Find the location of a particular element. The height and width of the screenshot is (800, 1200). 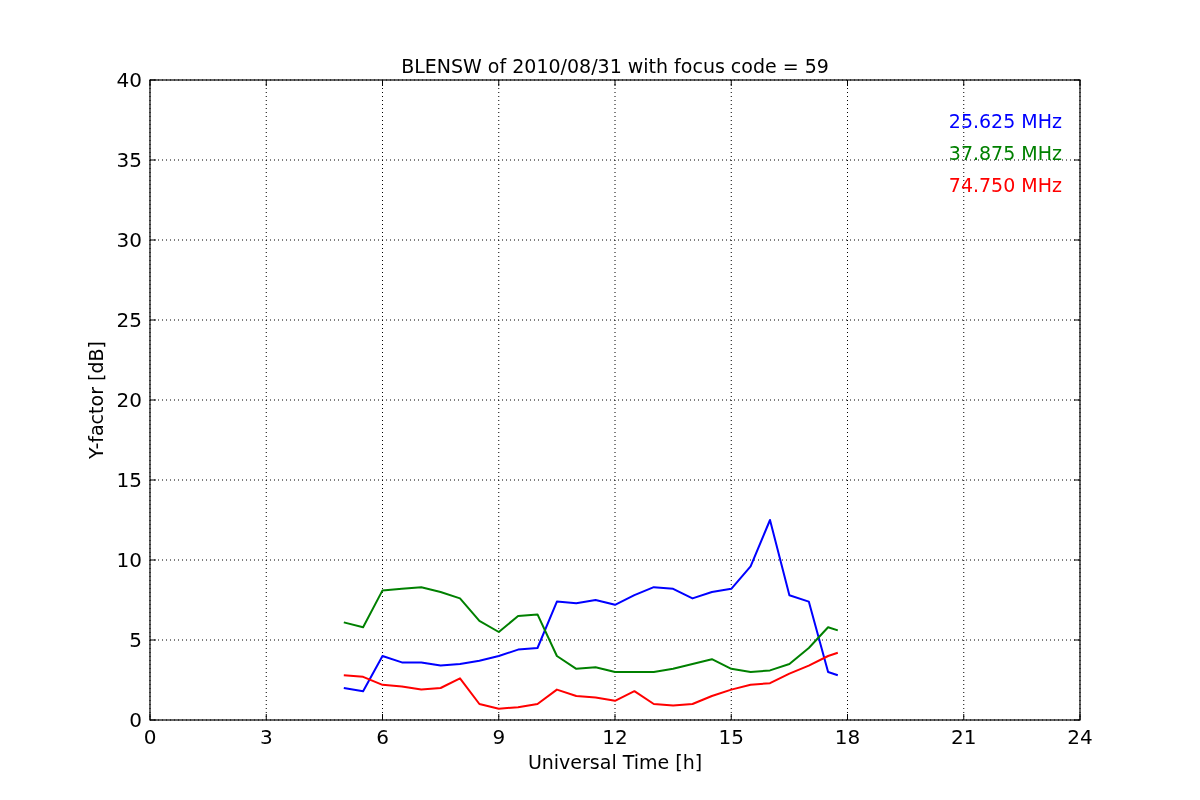

legend-label: 25.625 MHz is located at coordinates (1005, 121).